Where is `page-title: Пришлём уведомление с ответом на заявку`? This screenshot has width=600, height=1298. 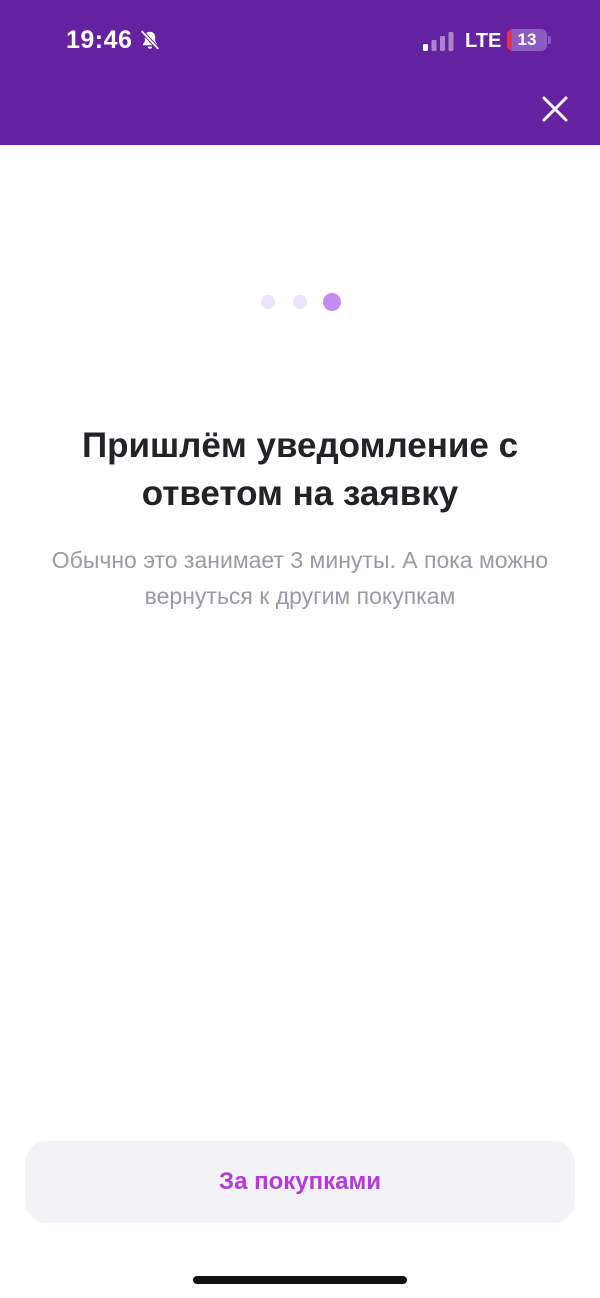
page-title: Пришлём уведомление с ответом на заявку is located at coordinates (300, 469).